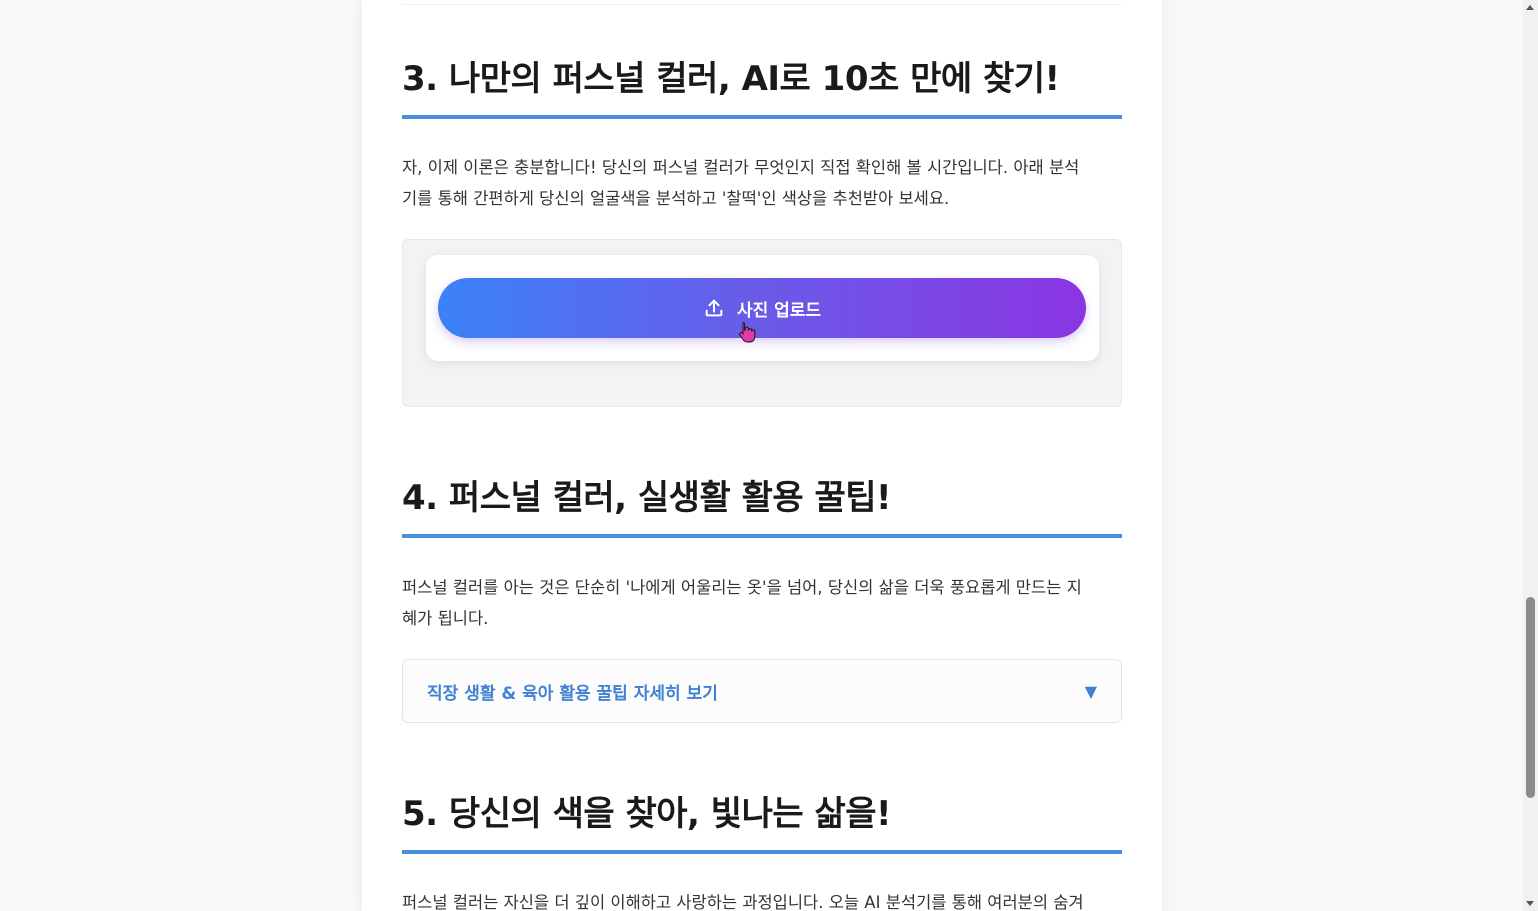 The width and height of the screenshot is (1538, 911). What do you see at coordinates (779, 310) in the screenshot?
I see `photo-upload-button-label: 사진 업로드` at bounding box center [779, 310].